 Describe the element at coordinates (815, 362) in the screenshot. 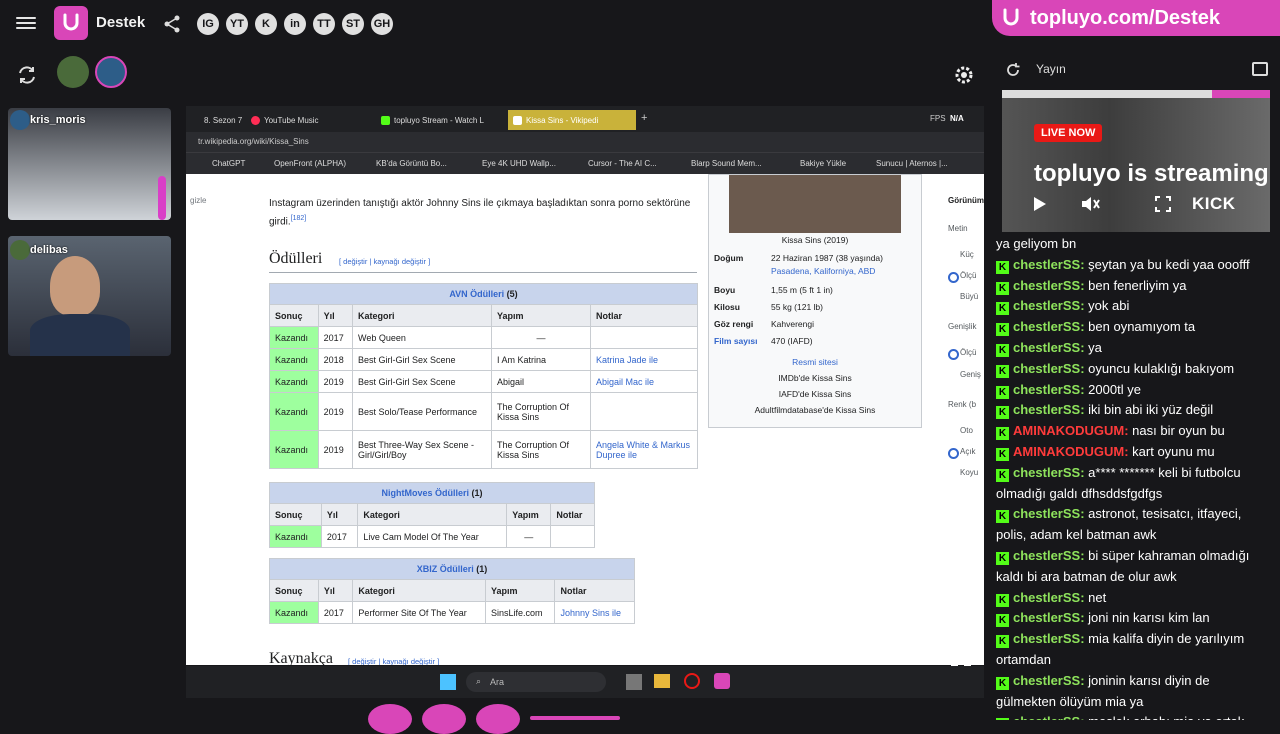

I see `infobox-link: Resmi sitesi` at that location.